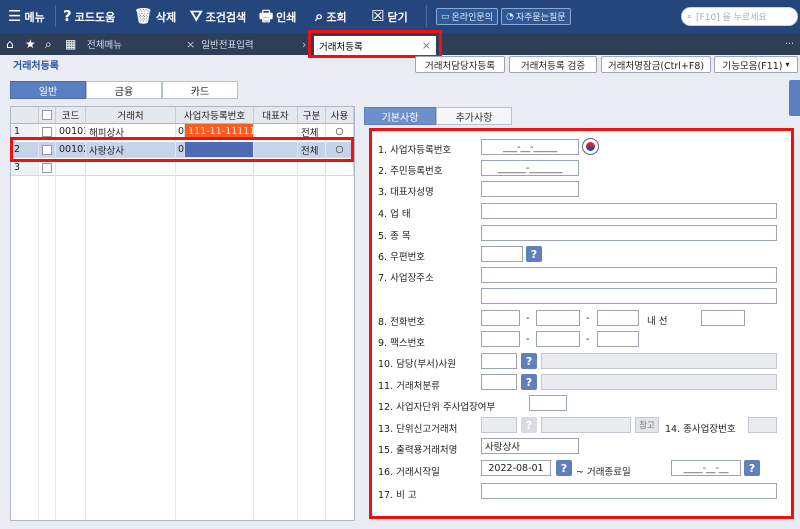 The width and height of the screenshot is (800, 529). Describe the element at coordinates (700, 429) in the screenshot. I see `label-sub-workplace: 14. 종사업장번호` at that location.